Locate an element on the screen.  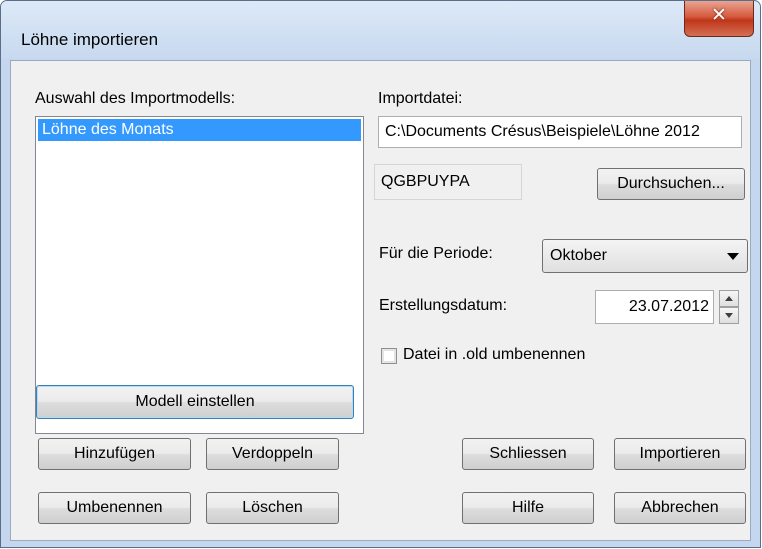
date-spinner is located at coordinates (729, 307).